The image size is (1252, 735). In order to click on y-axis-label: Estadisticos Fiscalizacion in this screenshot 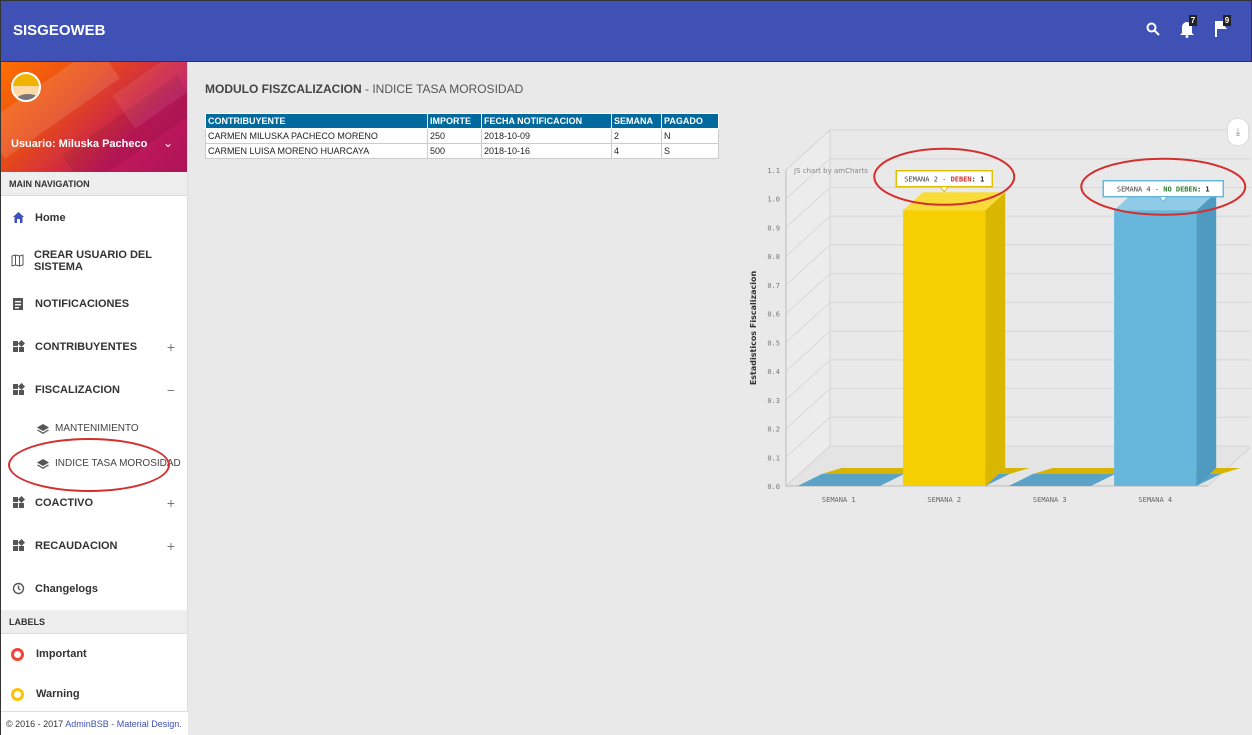, I will do `click(753, 328)`.